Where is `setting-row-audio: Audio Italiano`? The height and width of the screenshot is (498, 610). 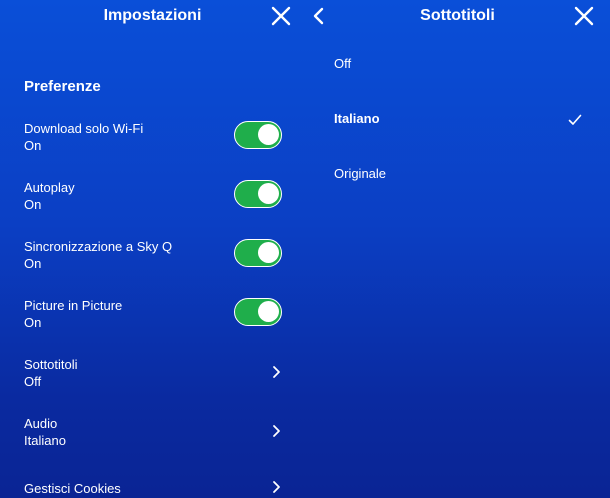
setting-row-audio: Audio Italiano is located at coordinates (152, 437).